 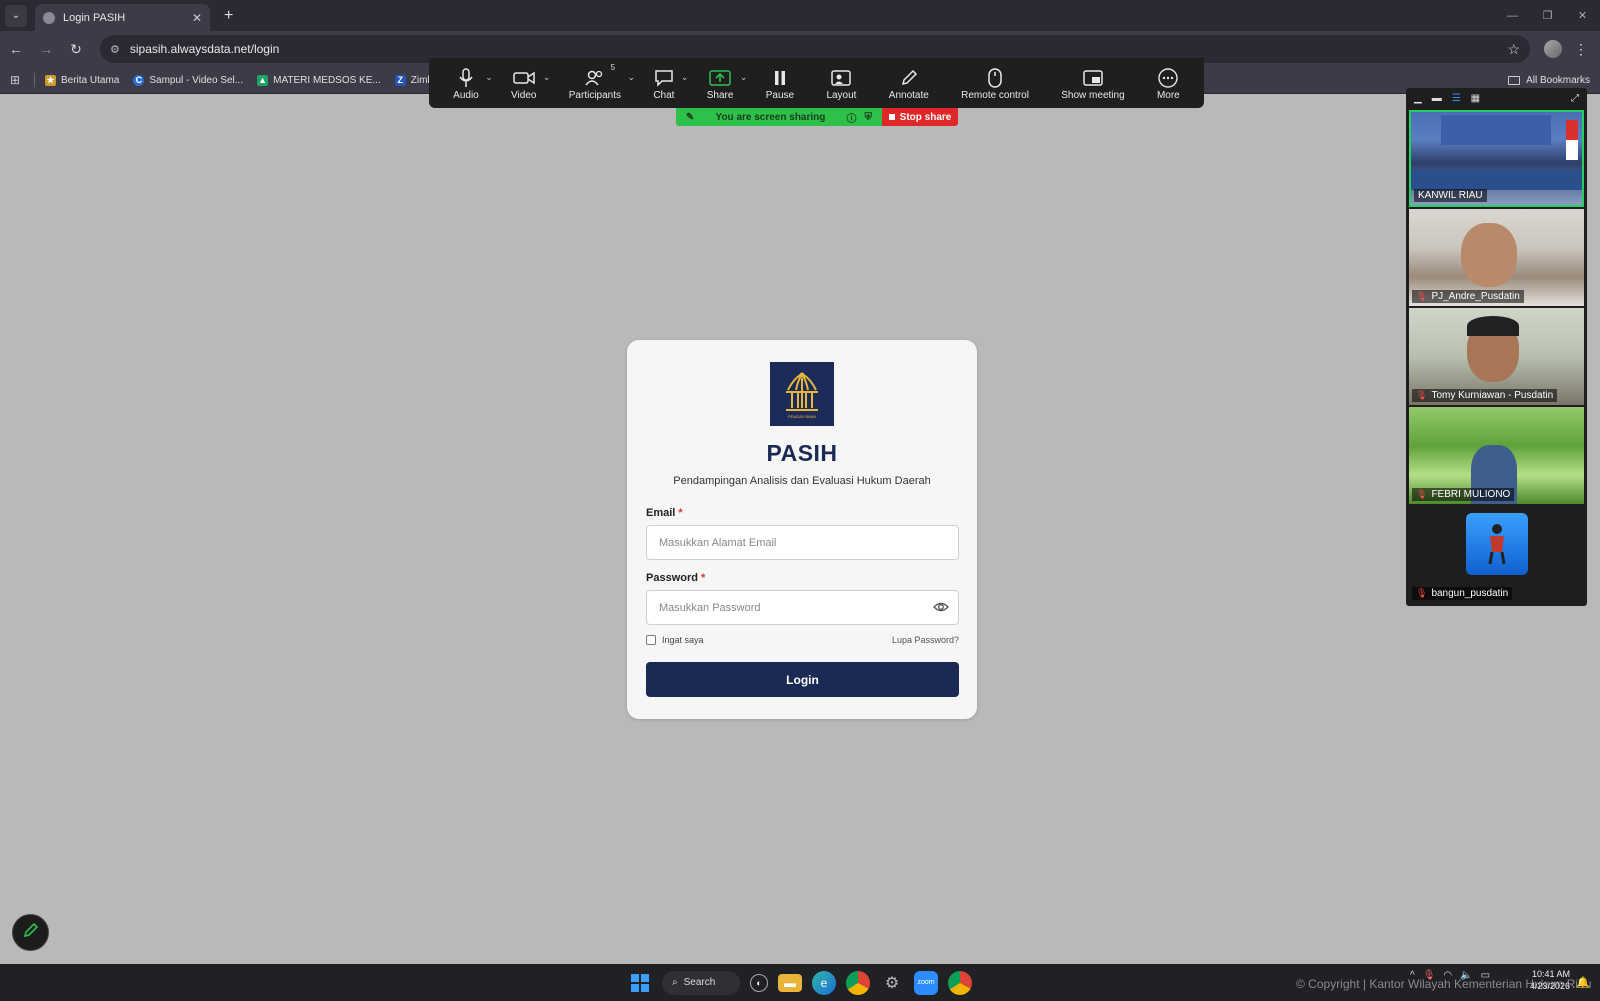 I want to click on password-field, so click(x=802, y=607).